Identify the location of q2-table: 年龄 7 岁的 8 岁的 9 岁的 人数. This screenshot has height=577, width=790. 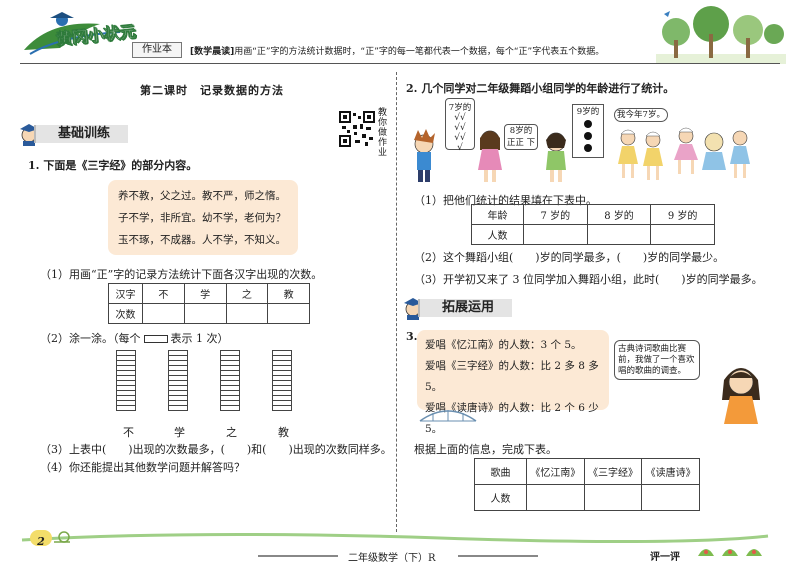
(593, 224).